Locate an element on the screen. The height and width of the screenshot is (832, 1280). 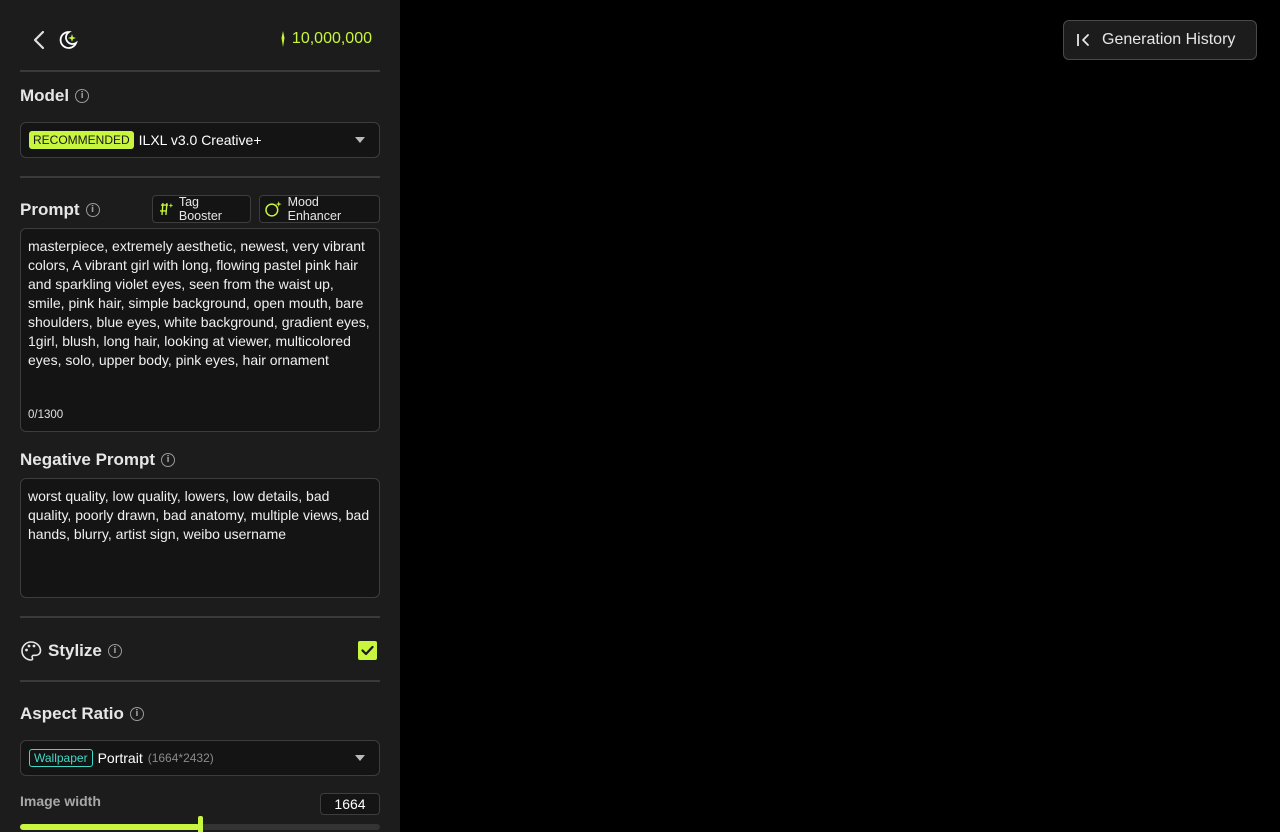
back-button is located at coordinates (40, 40).